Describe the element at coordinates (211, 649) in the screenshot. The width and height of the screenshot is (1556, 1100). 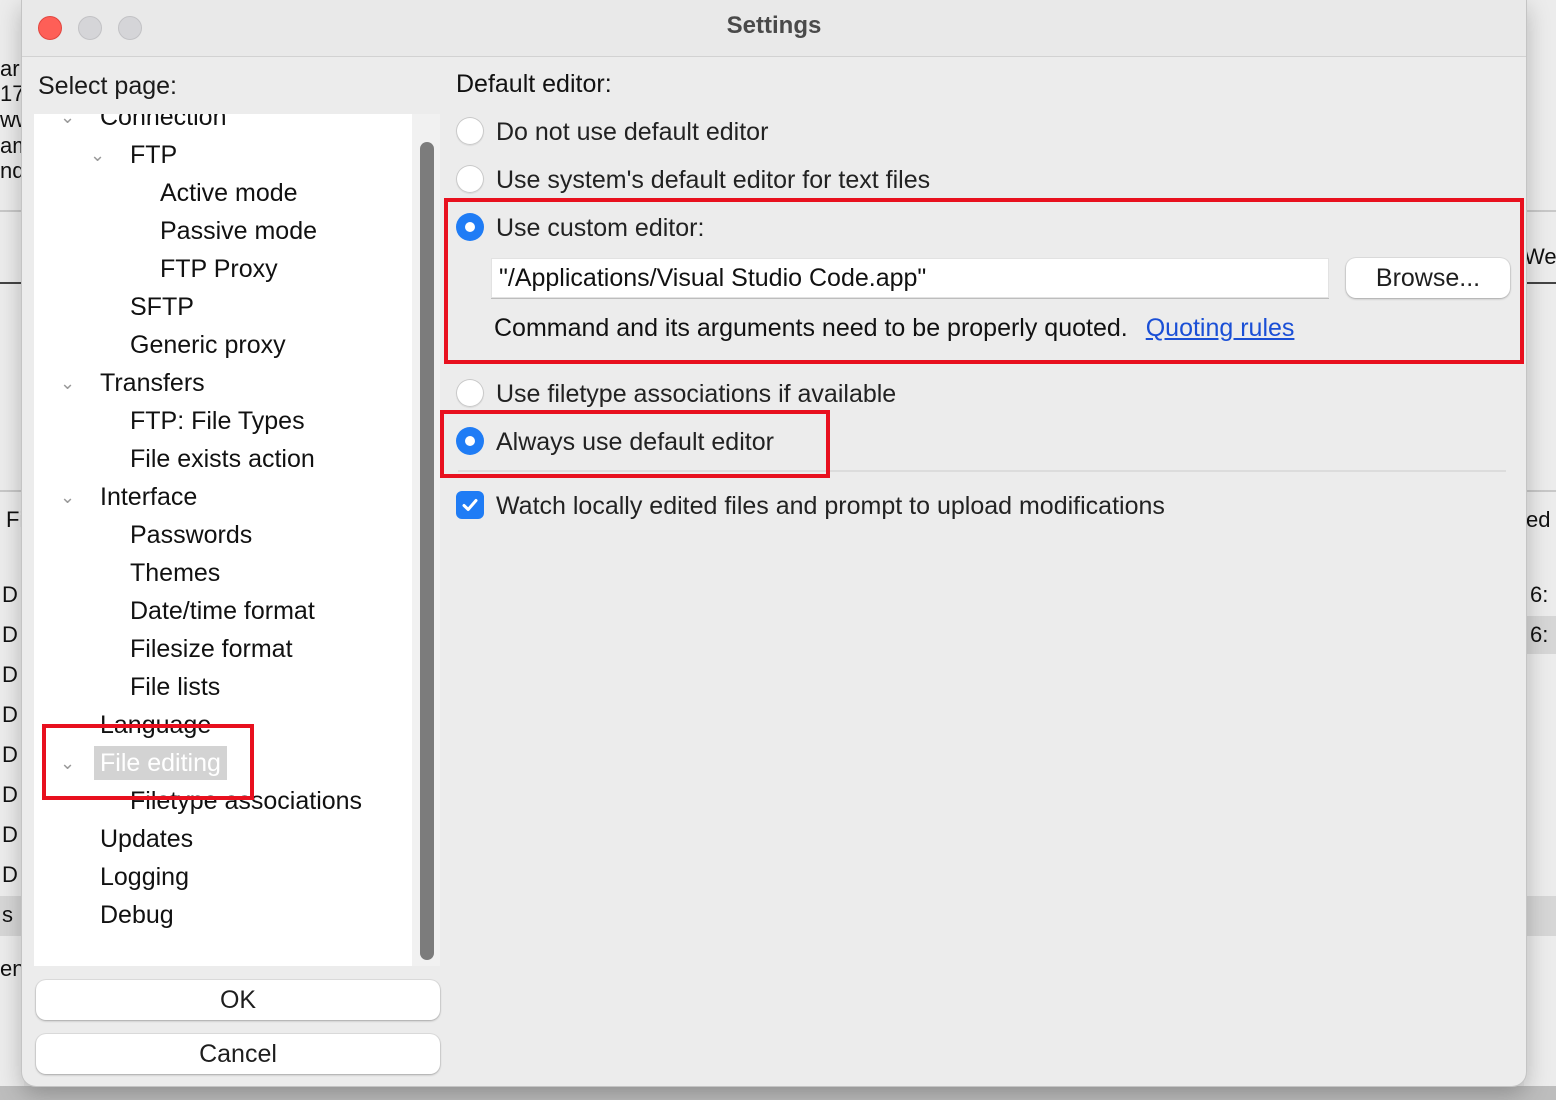
I see `tree-item-label: Filesize format` at that location.